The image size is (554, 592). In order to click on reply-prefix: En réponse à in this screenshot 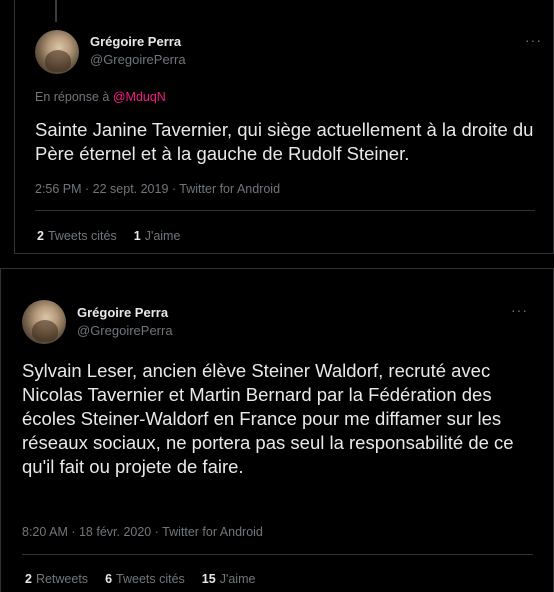, I will do `click(74, 97)`.